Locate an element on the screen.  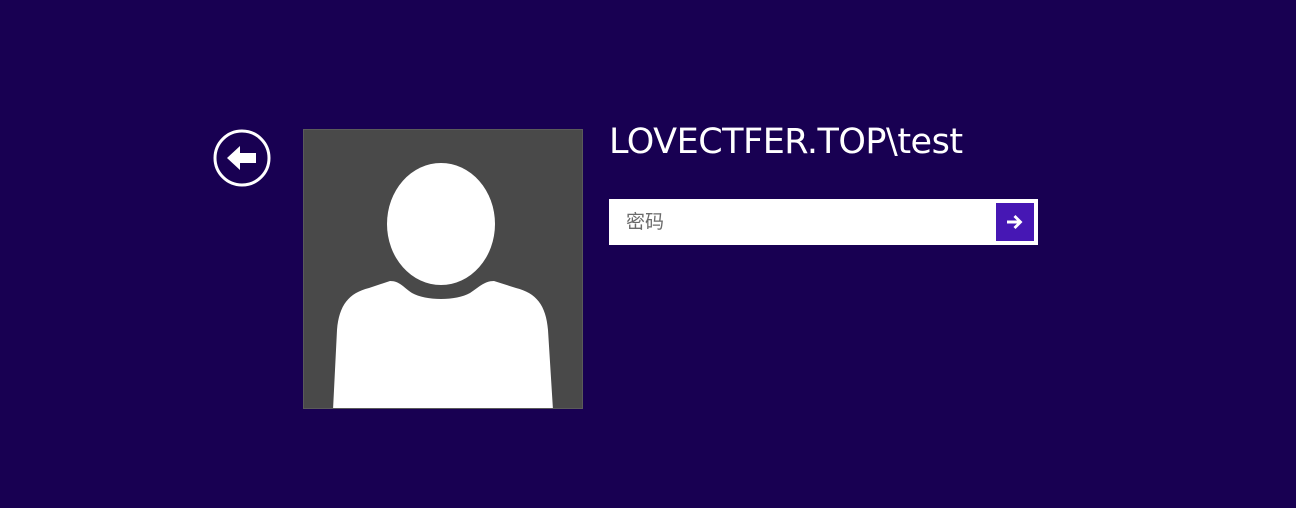
password-field-container is located at coordinates (823, 222).